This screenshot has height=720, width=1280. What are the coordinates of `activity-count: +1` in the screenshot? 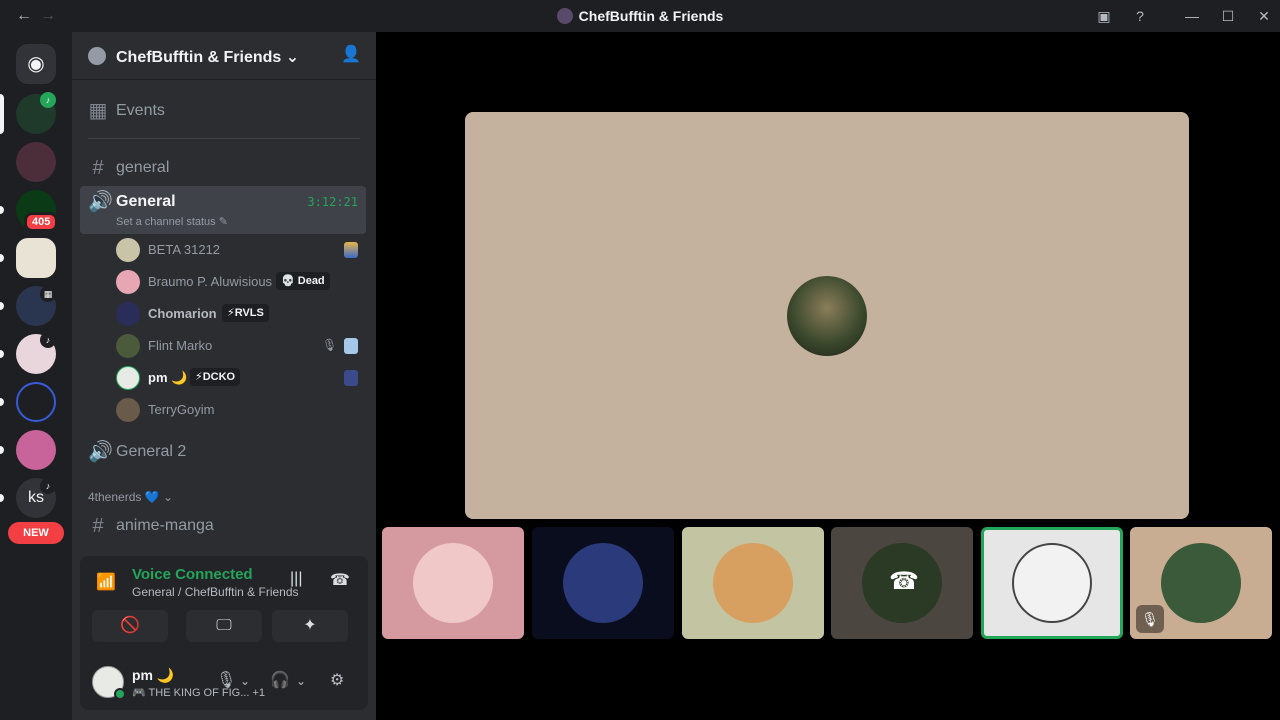 It's located at (258, 693).